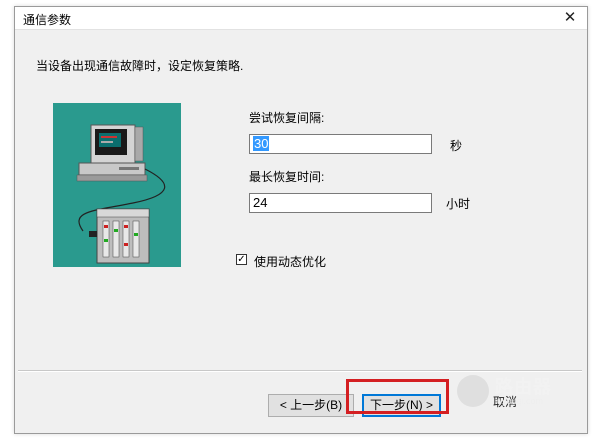 The width and height of the screenshot is (600, 442). What do you see at coordinates (290, 261) in the screenshot?
I see `dynamic-optimization-label: 使用动态优化` at bounding box center [290, 261].